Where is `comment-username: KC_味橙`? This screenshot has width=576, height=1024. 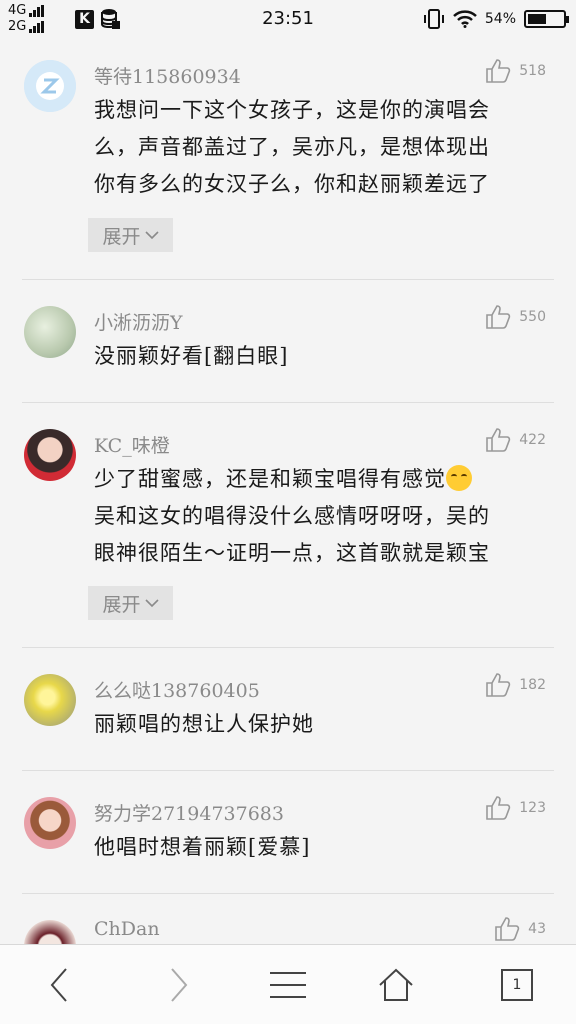
comment-username: KC_味橙 is located at coordinates (132, 444).